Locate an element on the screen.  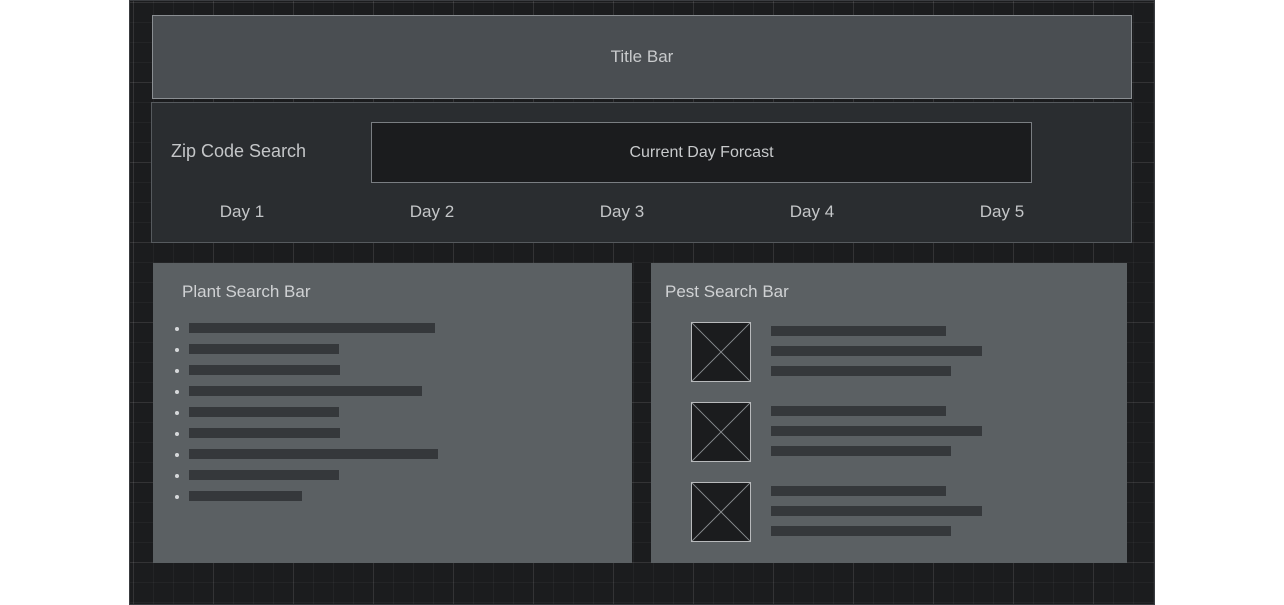
day-2: Day 2 is located at coordinates (432, 211).